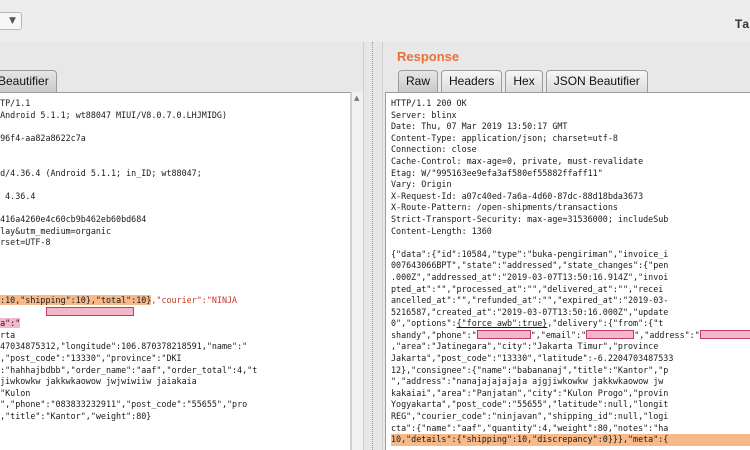 Image resolution: width=750 pixels, height=450 pixels. I want to click on redacted-address, so click(724, 334).